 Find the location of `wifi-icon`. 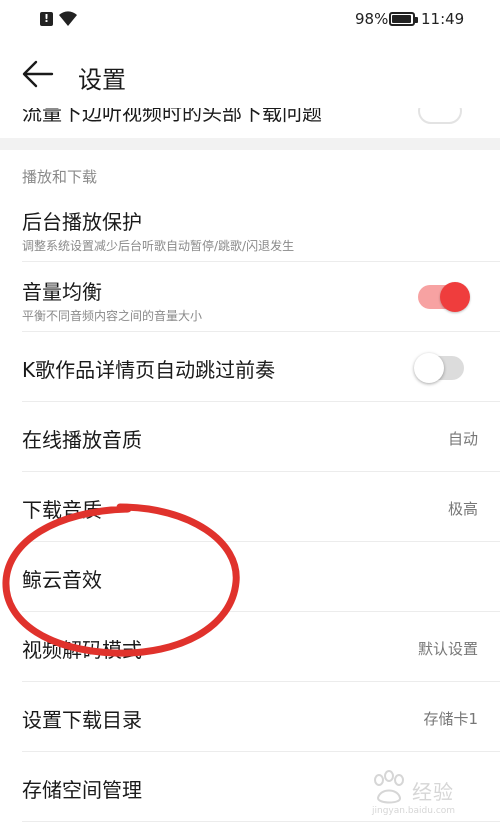

wifi-icon is located at coordinates (68, 18).